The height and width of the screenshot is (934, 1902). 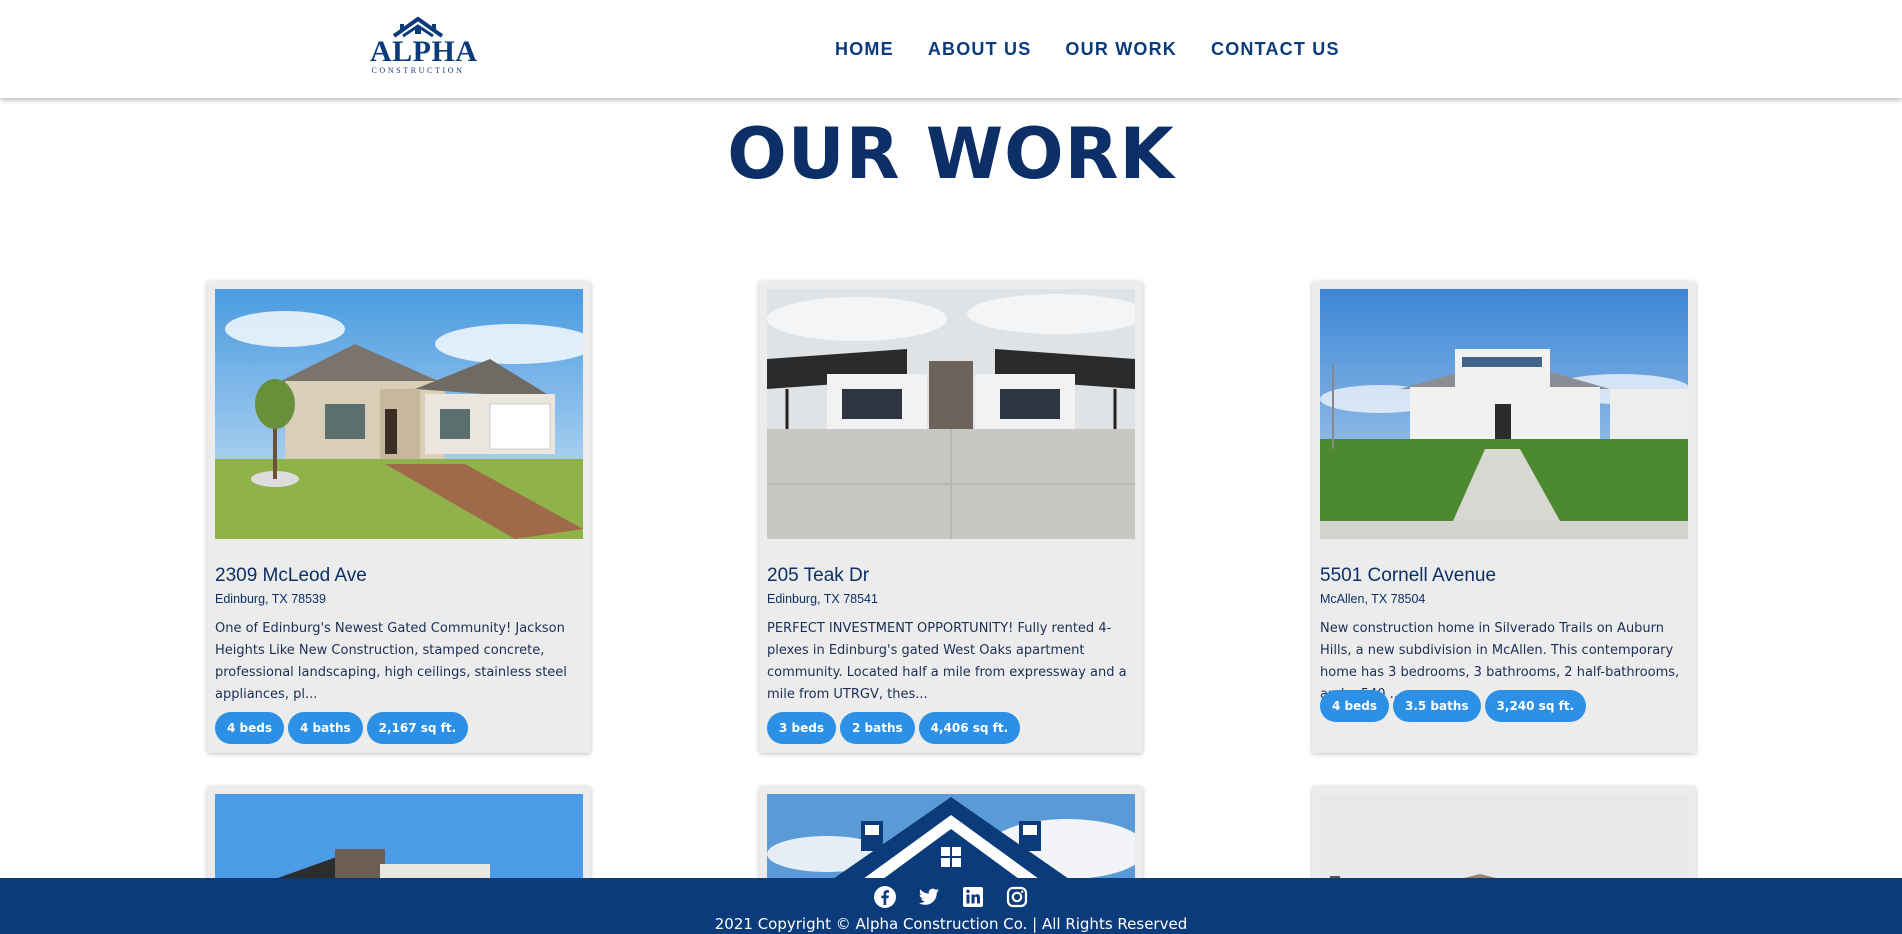 I want to click on baths-badge: 4 baths, so click(x=325, y=728).